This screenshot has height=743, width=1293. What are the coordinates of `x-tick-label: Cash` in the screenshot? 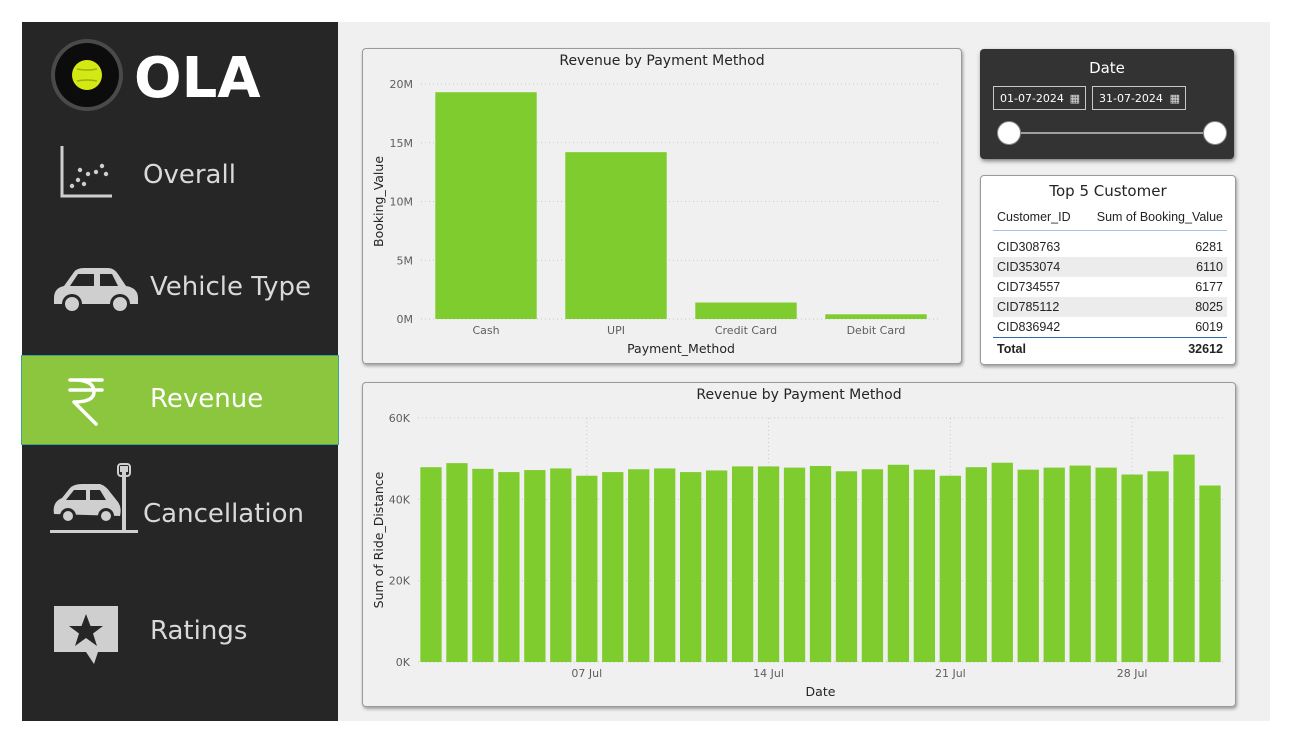 It's located at (485, 330).